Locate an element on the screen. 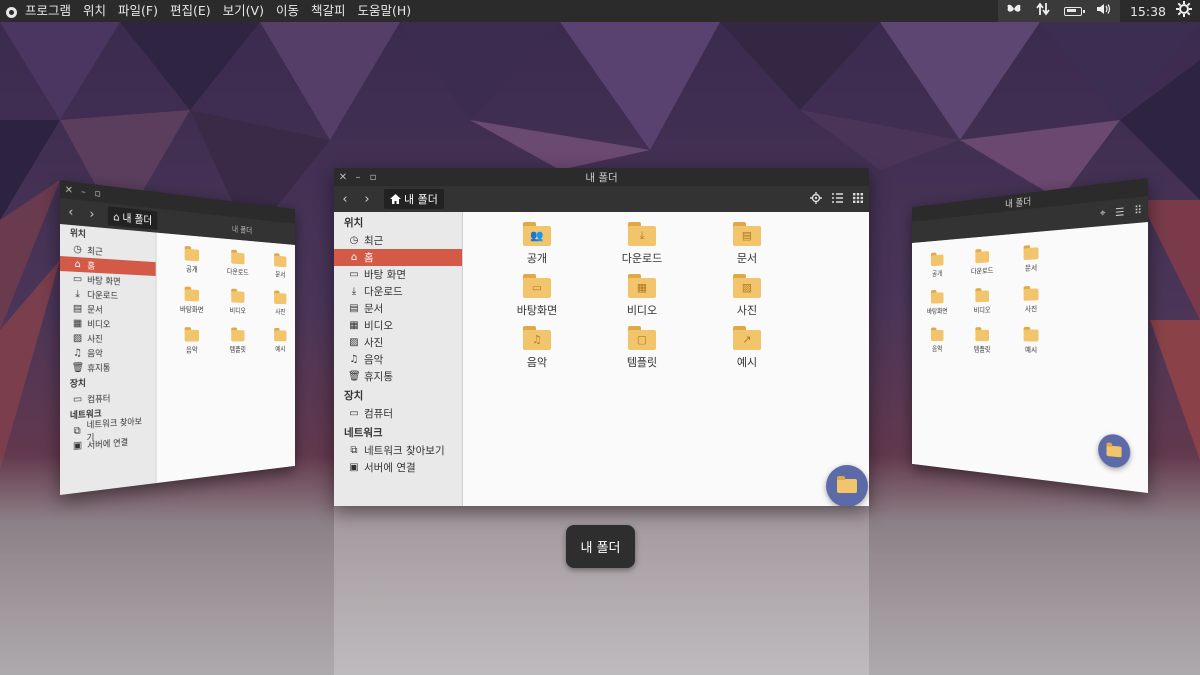 This screenshot has width=1200, height=675. list-view-icon is located at coordinates (837, 199).